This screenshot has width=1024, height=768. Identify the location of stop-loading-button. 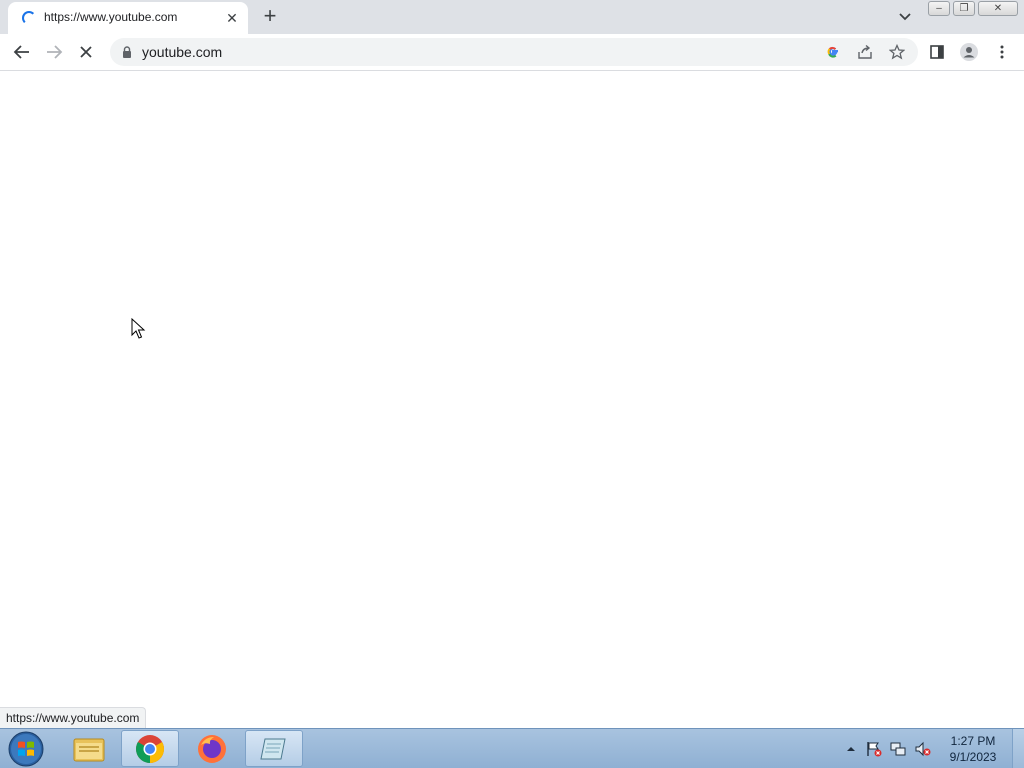
(86, 52).